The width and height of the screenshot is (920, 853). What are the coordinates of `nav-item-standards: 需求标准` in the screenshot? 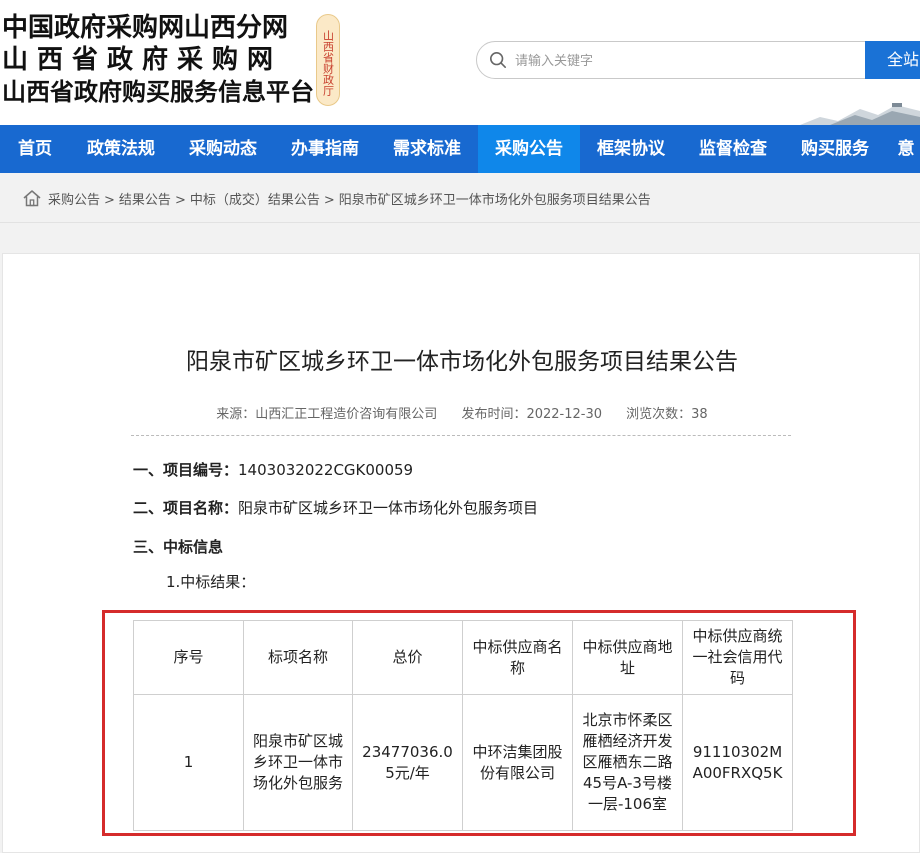 It's located at (427, 149).